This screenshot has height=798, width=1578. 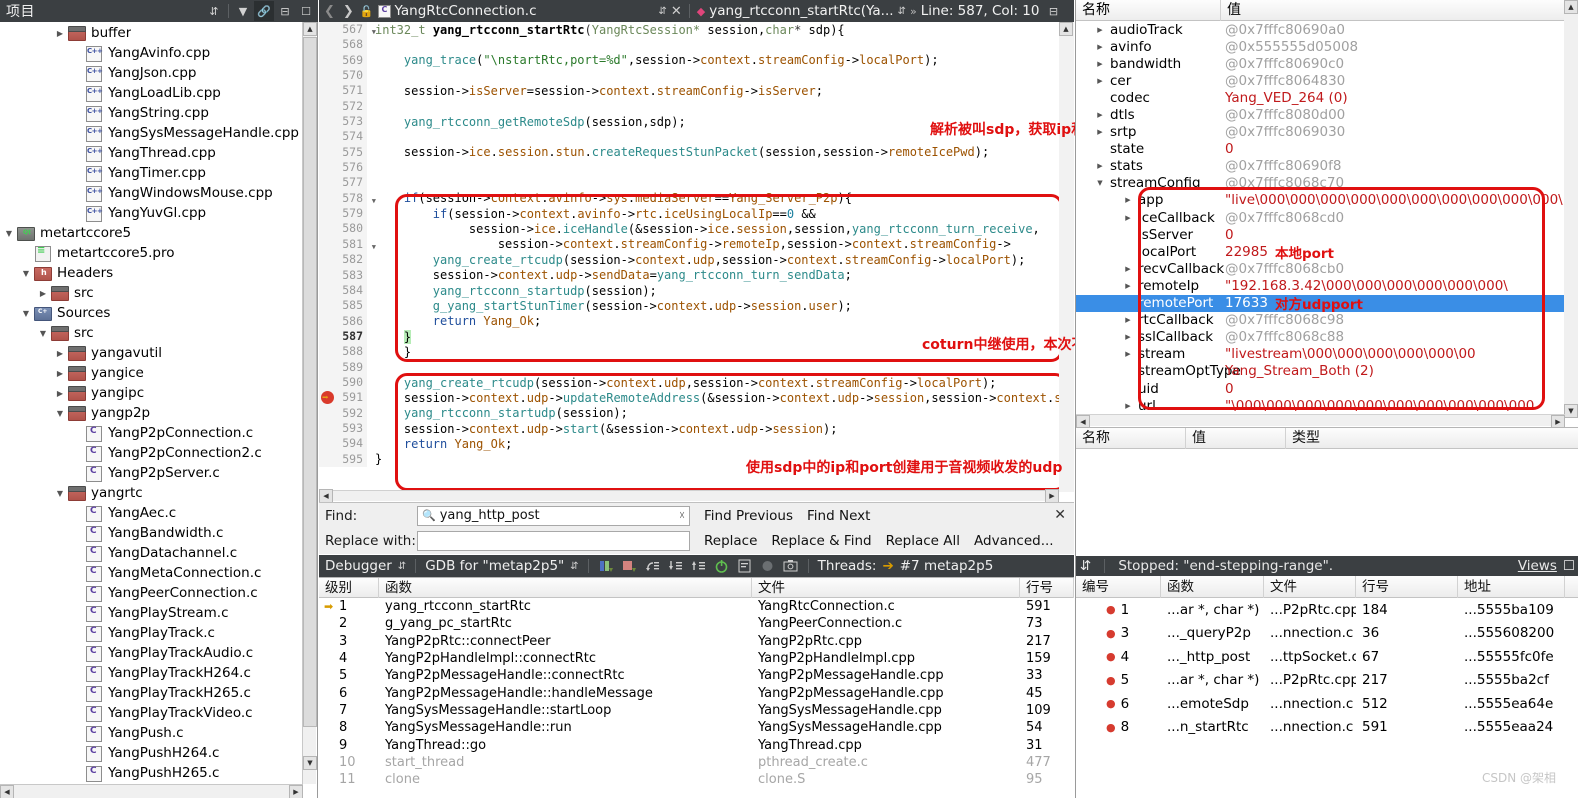 I want to click on lock-icon: 🔓, so click(x=367, y=11).